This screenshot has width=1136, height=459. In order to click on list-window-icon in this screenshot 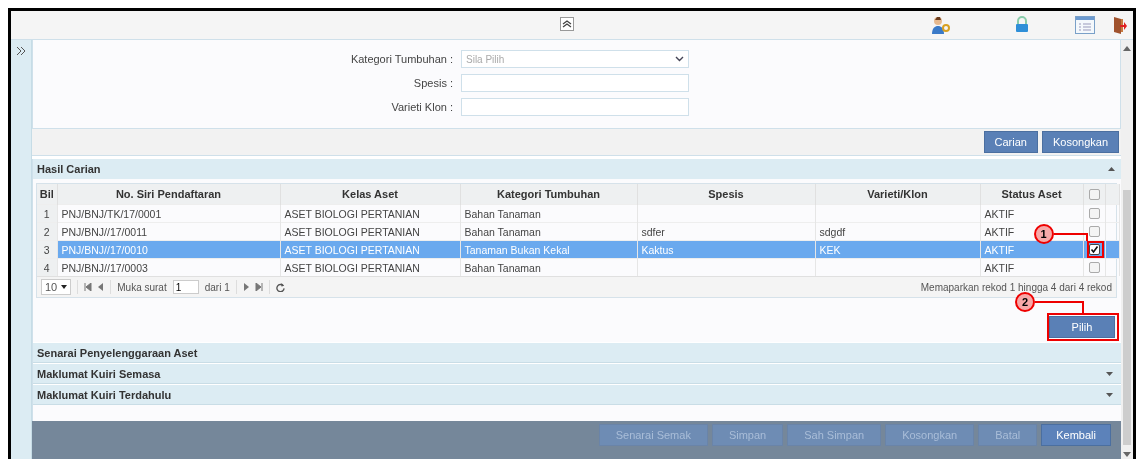, I will do `click(1085, 25)`.